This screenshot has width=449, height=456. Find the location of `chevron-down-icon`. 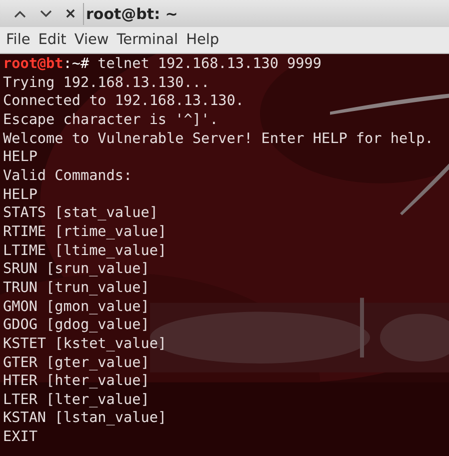

chevron-down-icon is located at coordinates (46, 14).